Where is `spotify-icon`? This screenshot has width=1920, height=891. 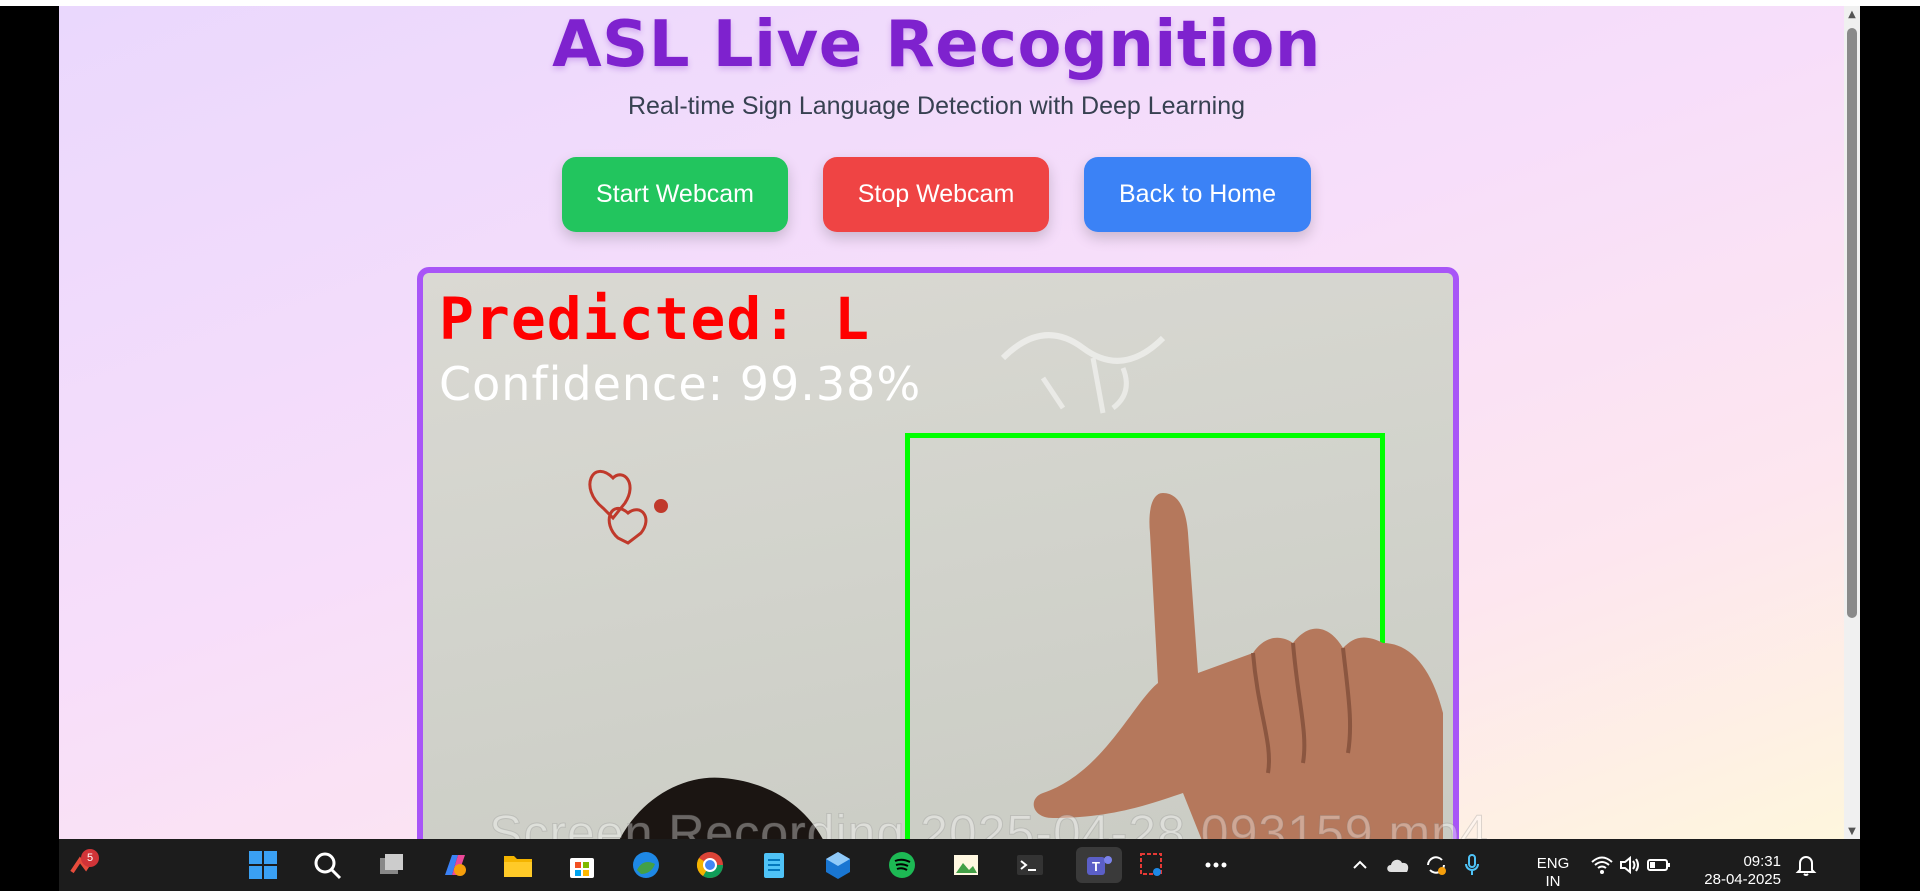 spotify-icon is located at coordinates (902, 865).